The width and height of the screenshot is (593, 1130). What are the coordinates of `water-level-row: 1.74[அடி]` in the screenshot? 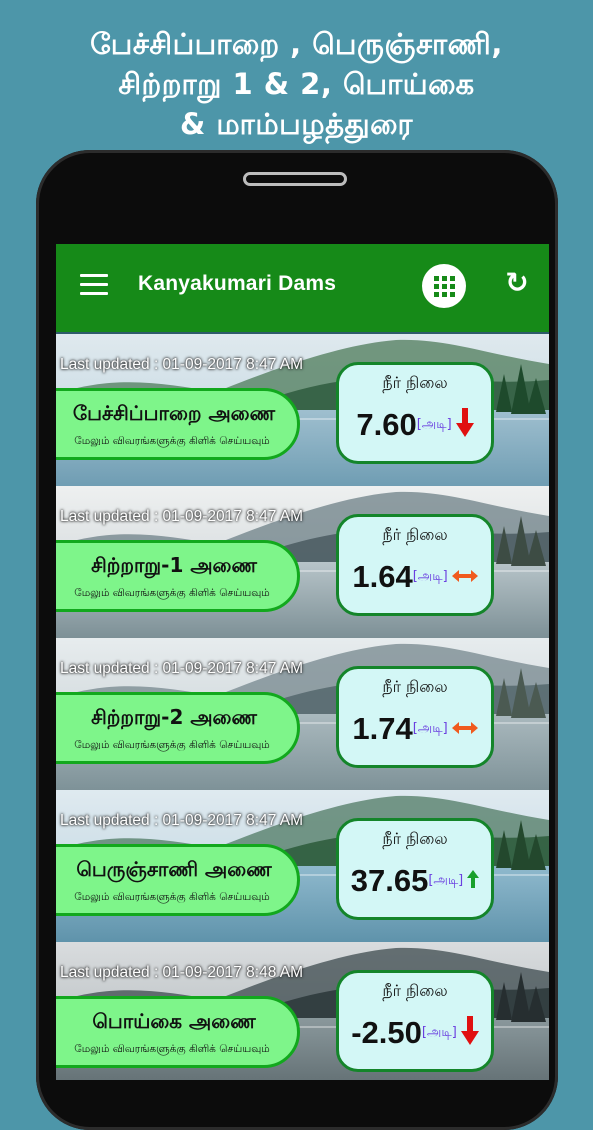 It's located at (415, 729).